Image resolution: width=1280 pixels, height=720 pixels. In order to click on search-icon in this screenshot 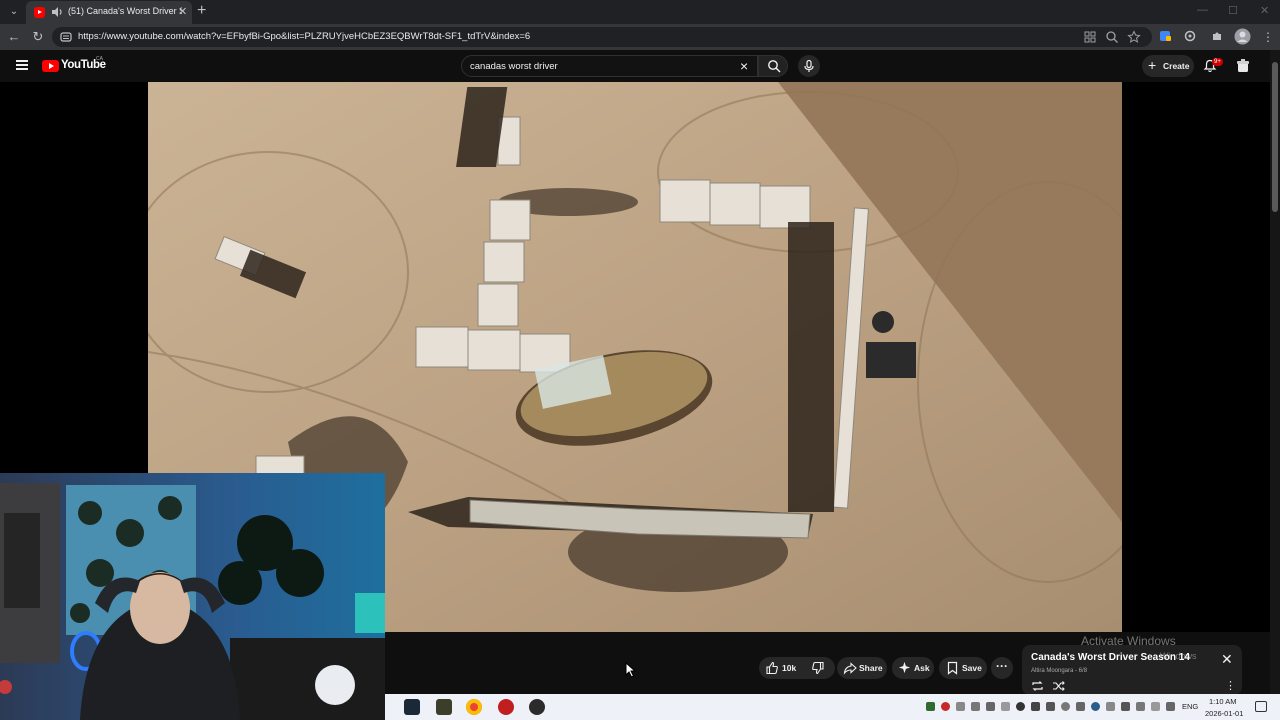, I will do `click(774, 66)`.